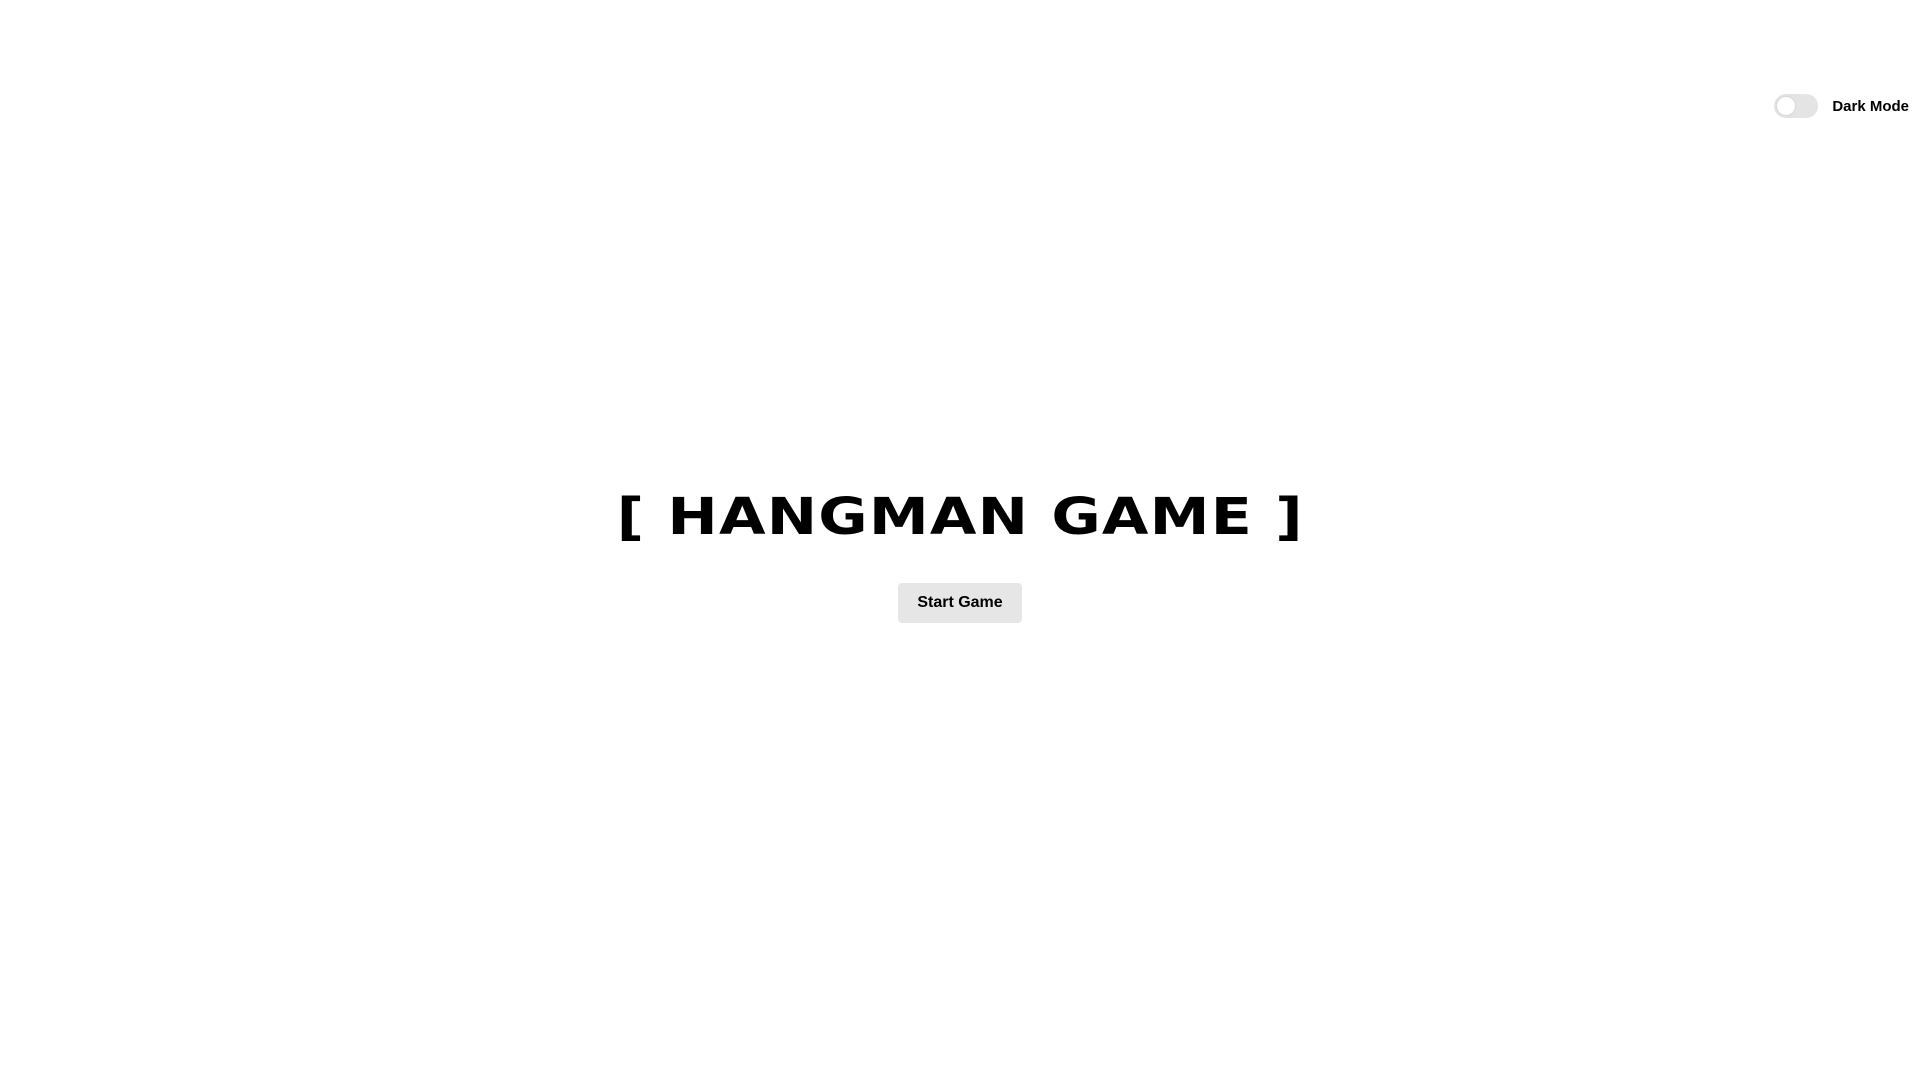  I want to click on dark-mode-label: Dark Mode, so click(1870, 106).